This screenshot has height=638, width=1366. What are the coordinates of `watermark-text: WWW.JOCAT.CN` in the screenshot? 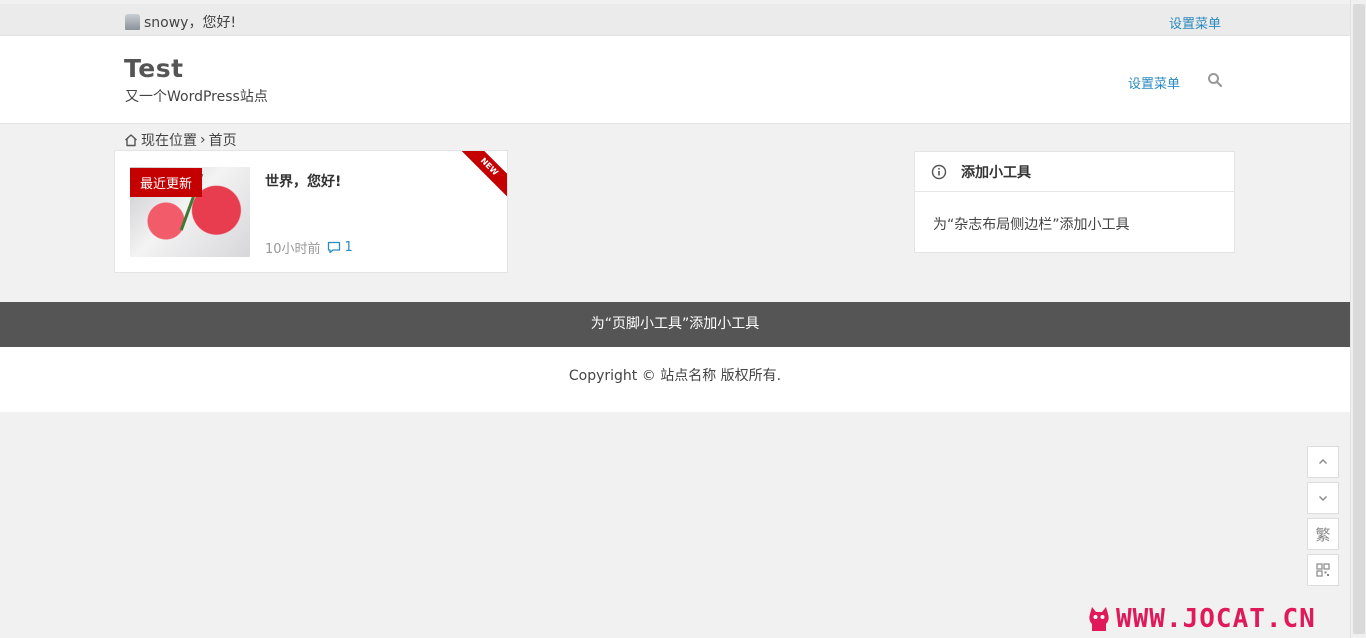 It's located at (1216, 619).